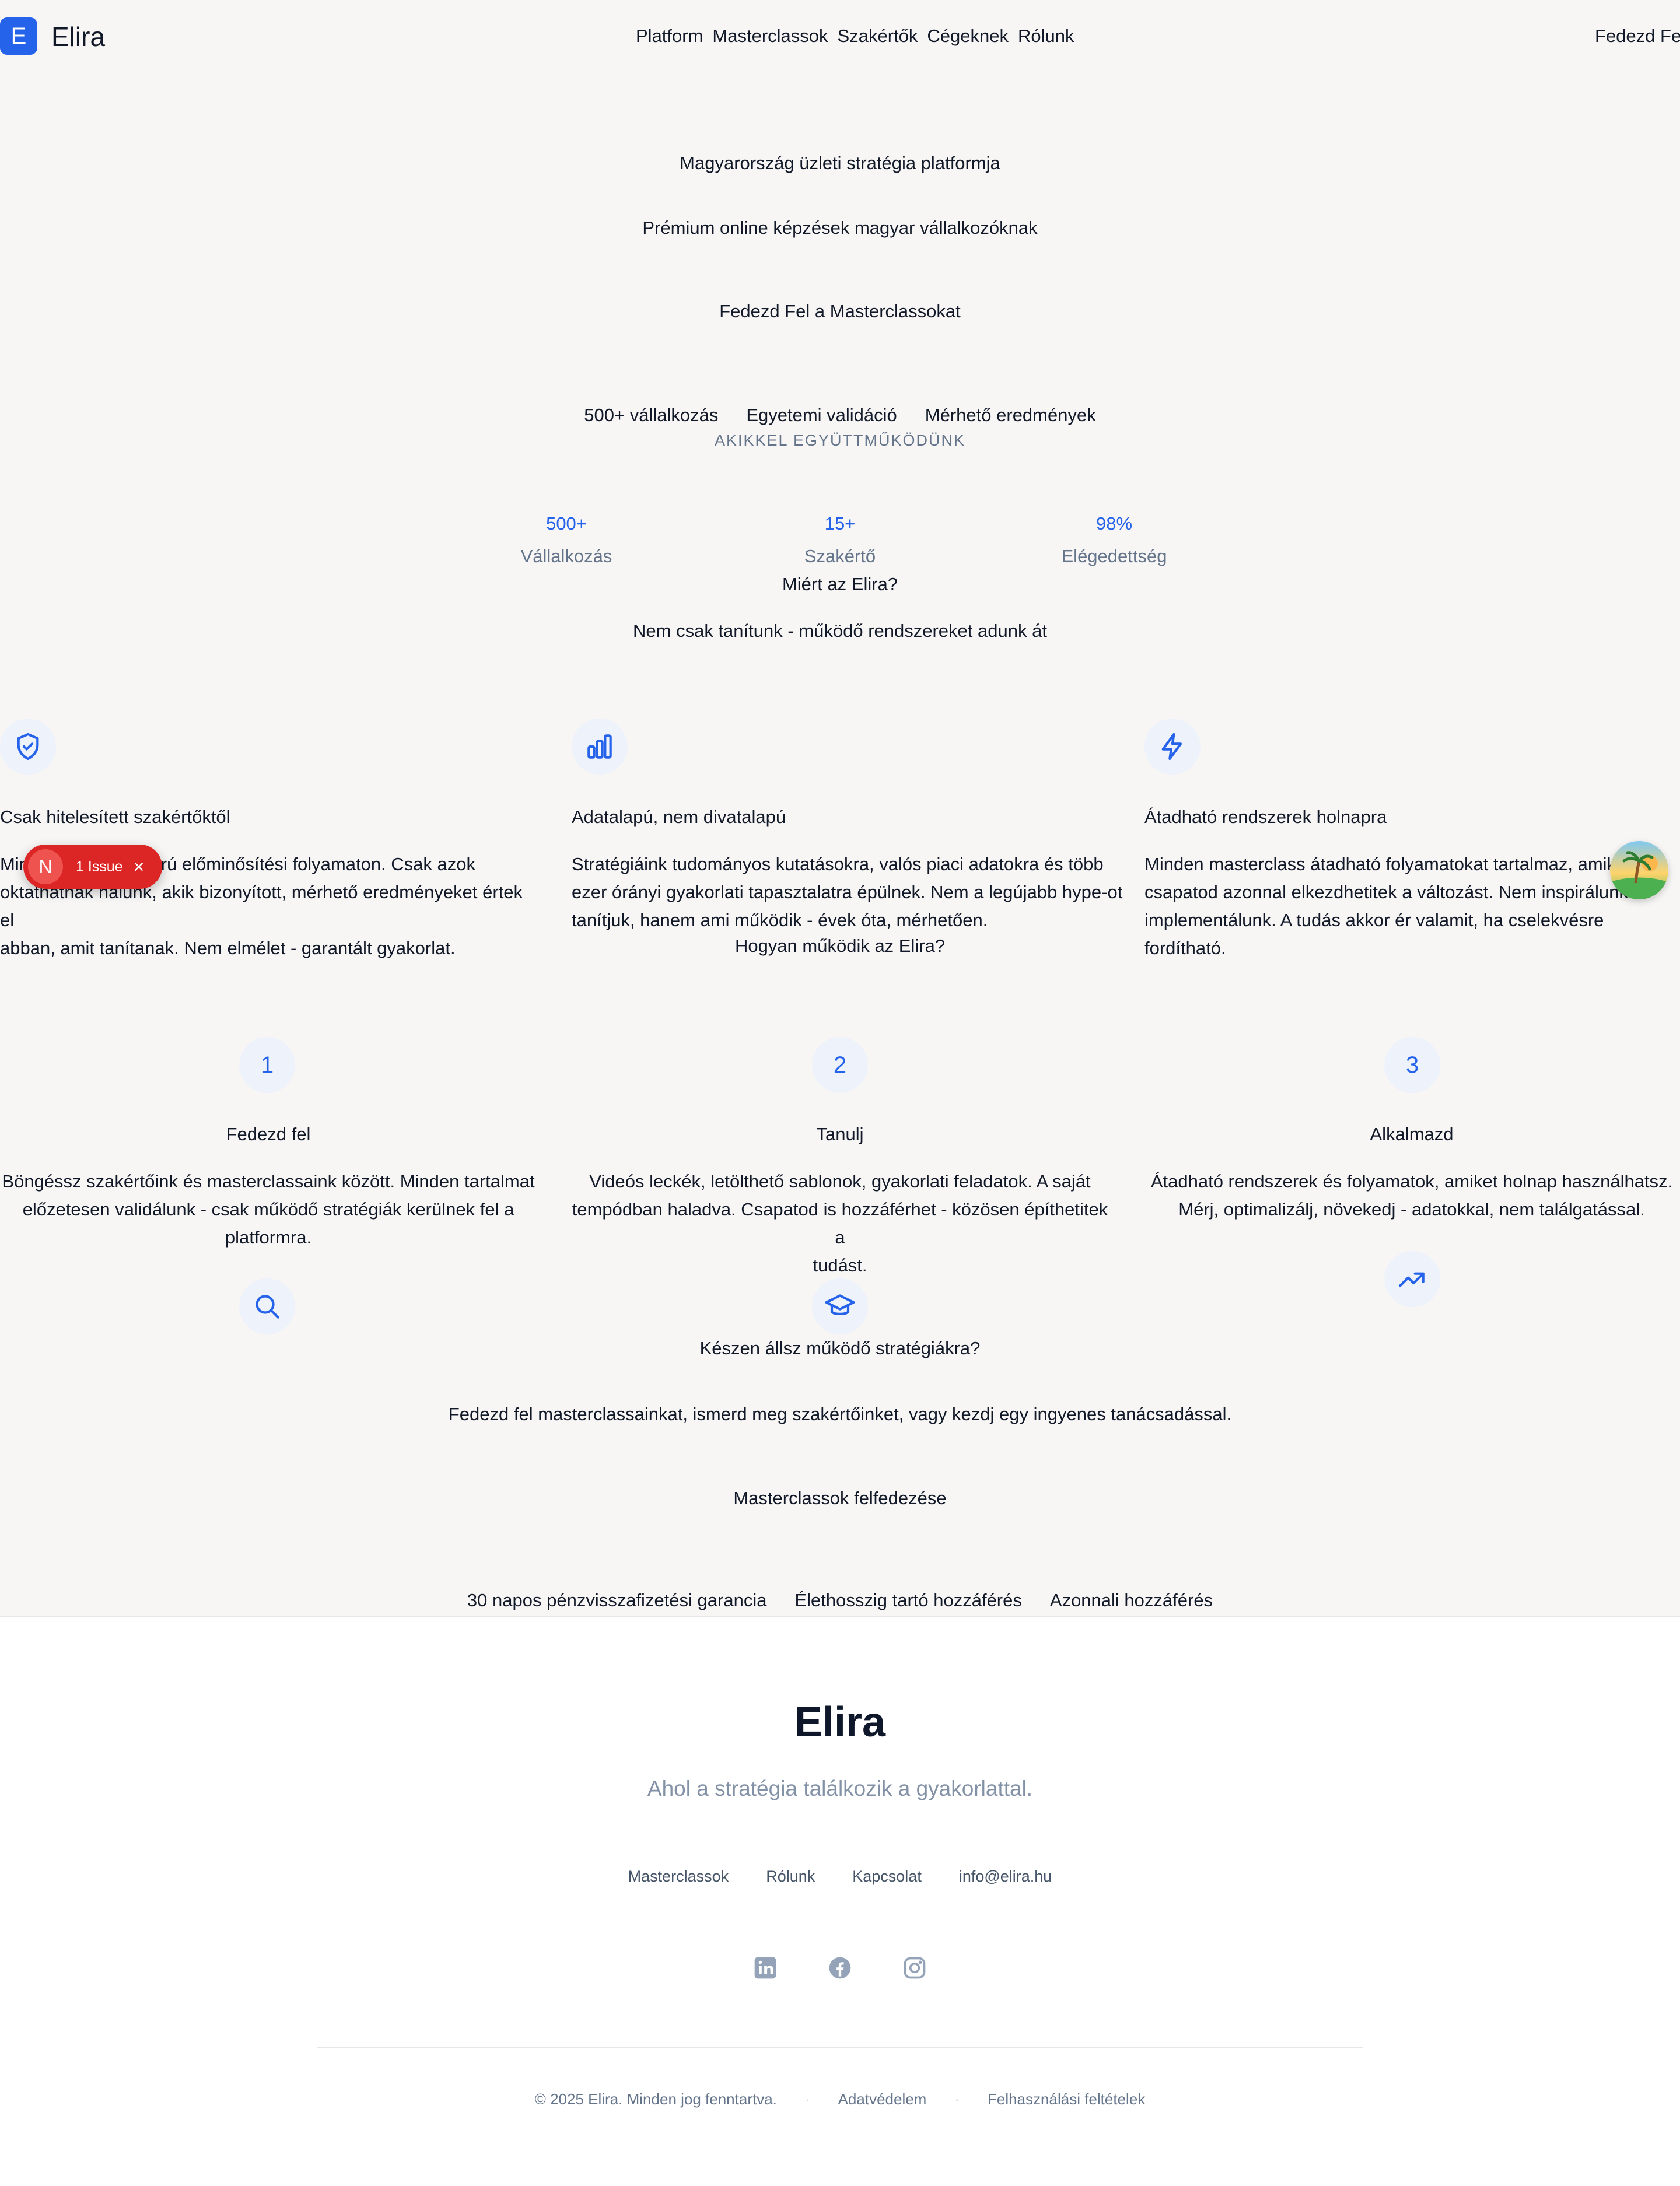 This screenshot has width=1680, height=2186. Describe the element at coordinates (882, 2099) in the screenshot. I see `footer-link-privacy: Adatvédelem` at that location.